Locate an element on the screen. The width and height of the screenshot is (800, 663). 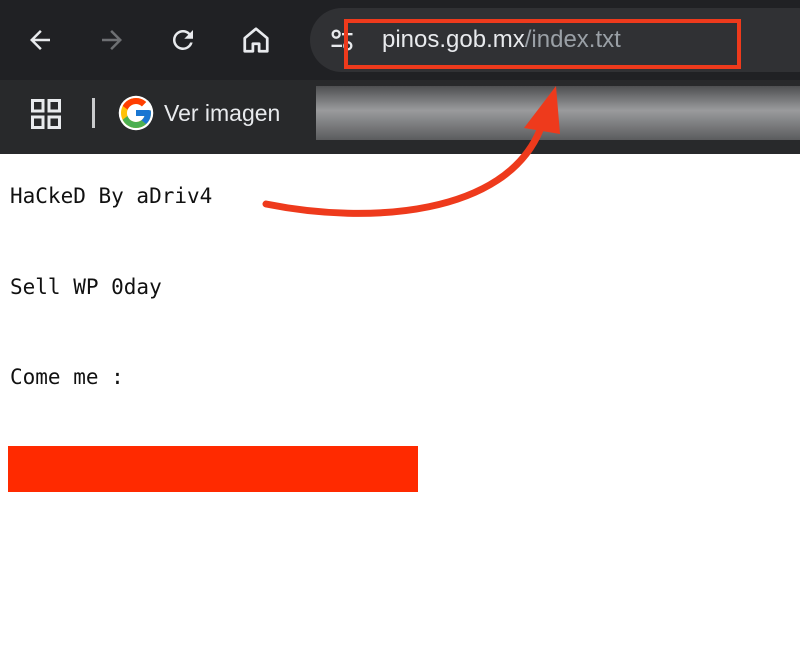
contact-line: Come me : is located at coordinates (67, 377).